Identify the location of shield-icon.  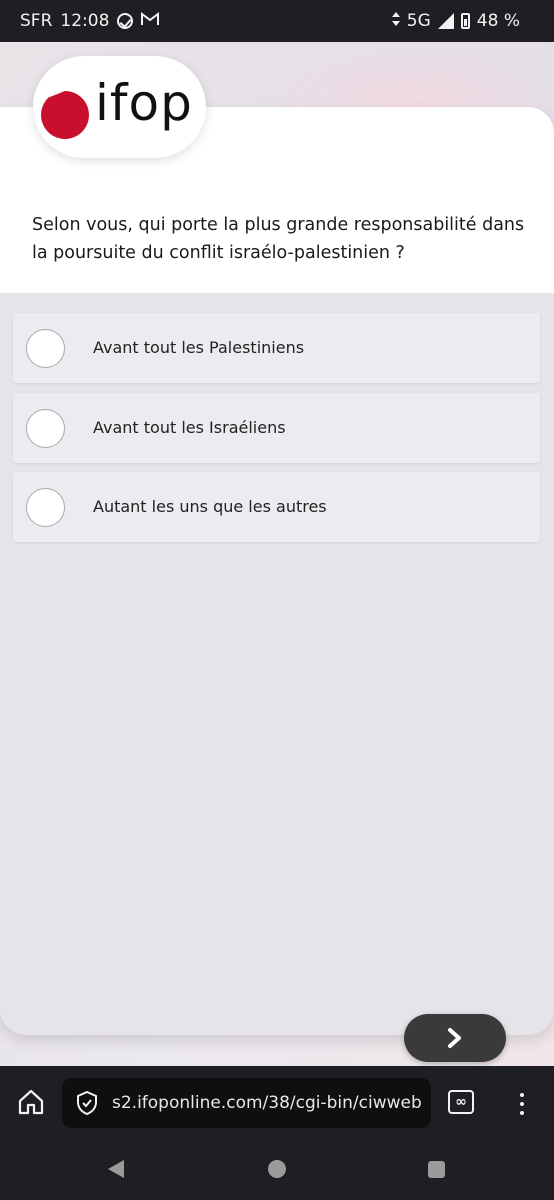
(87, 1103).